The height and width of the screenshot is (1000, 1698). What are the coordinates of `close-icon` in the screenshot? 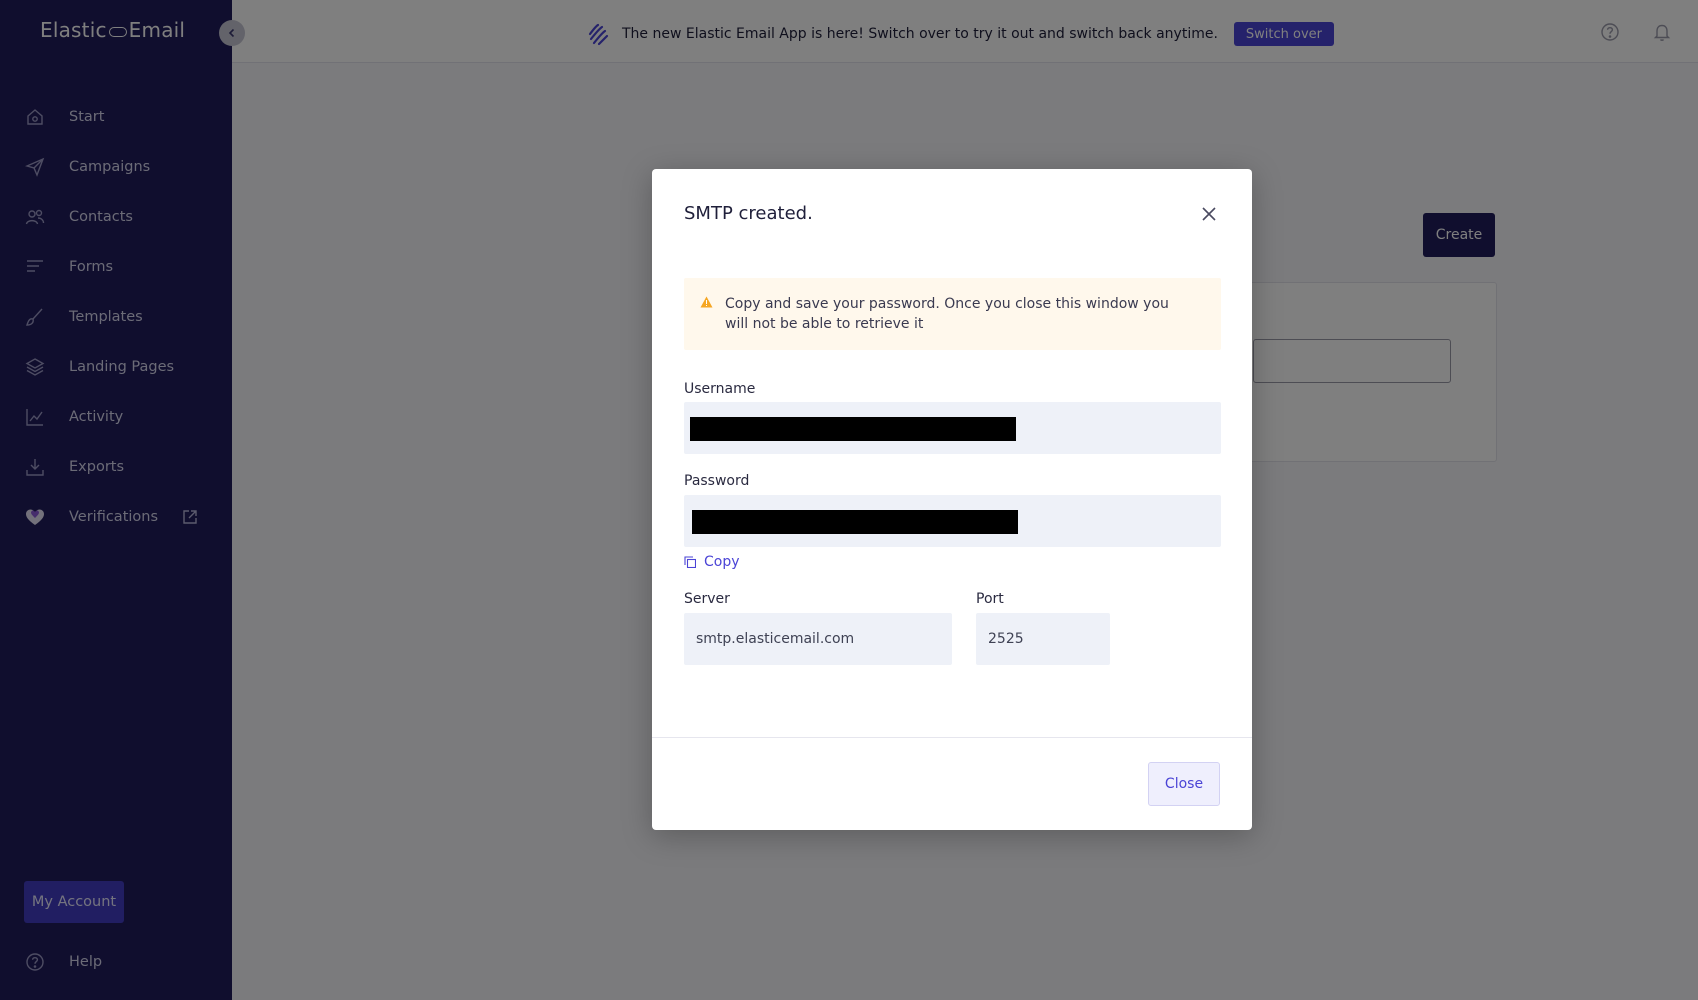 It's located at (1209, 214).